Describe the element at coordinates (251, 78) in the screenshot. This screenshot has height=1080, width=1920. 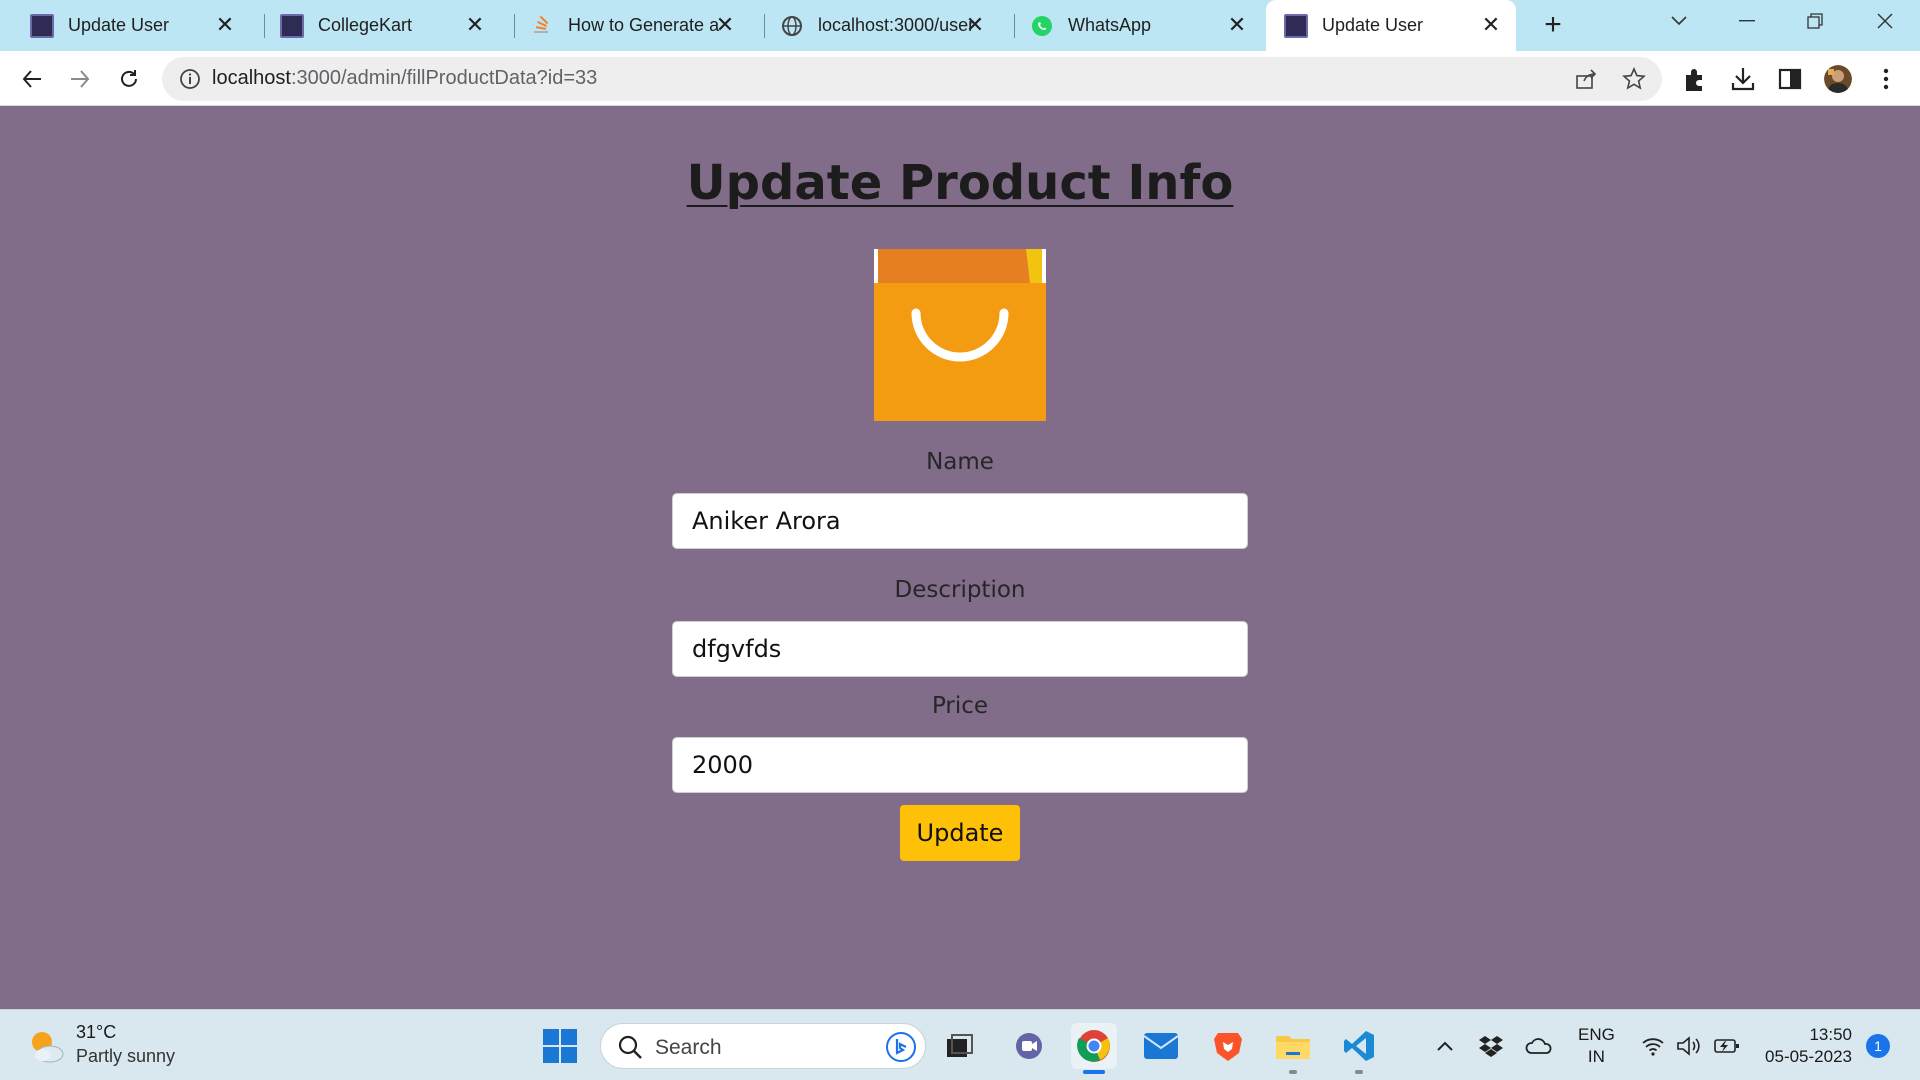
I see `url-host: localhost` at that location.